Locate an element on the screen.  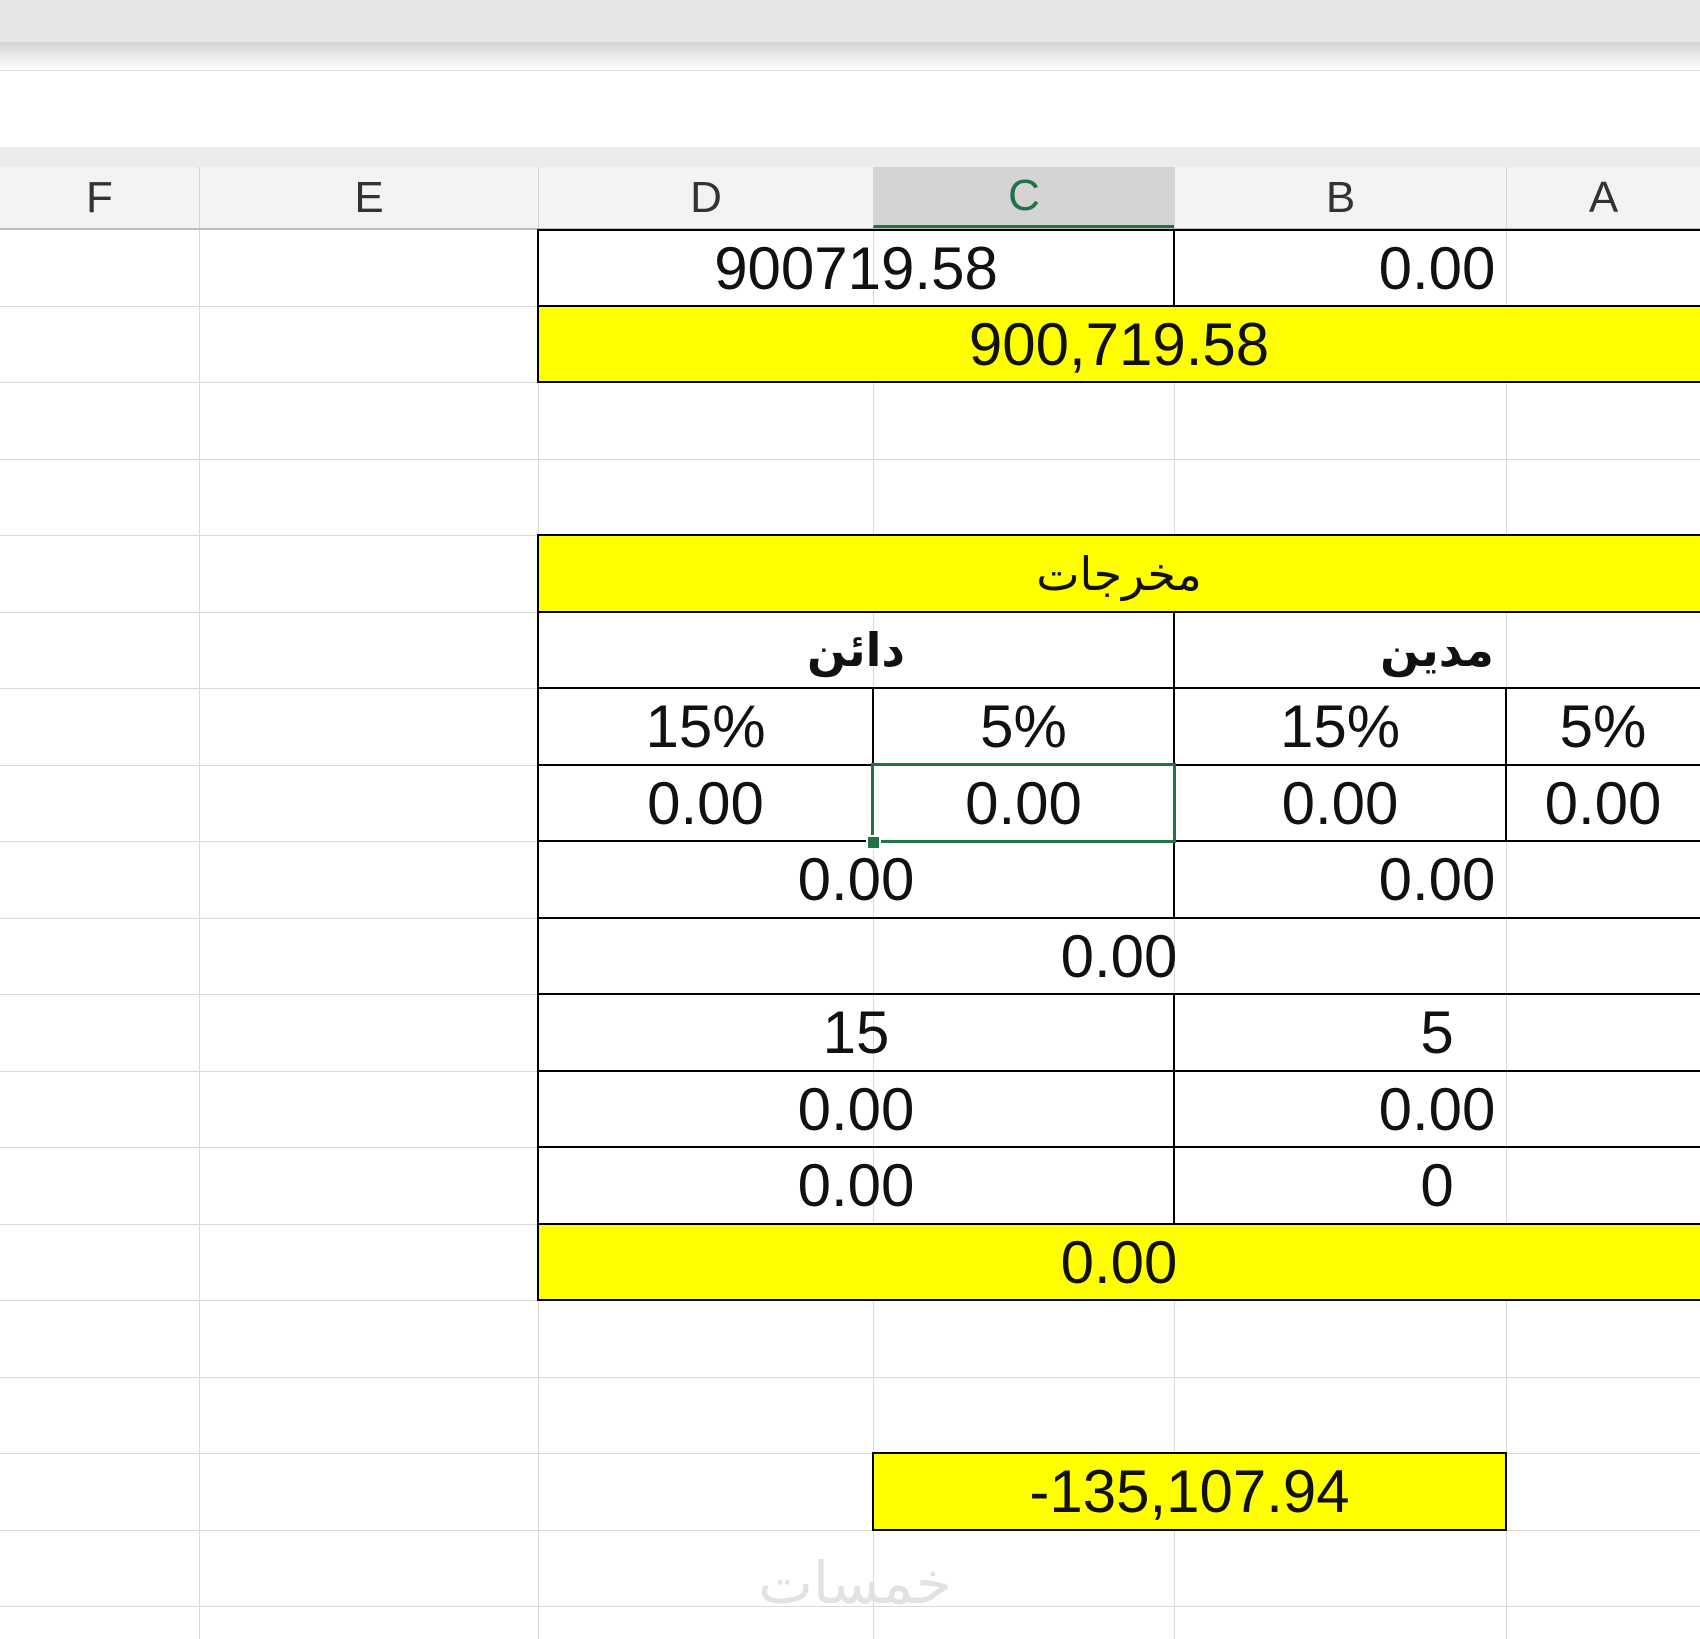
column-header-bar: F E D C B A is located at coordinates (850, 198).